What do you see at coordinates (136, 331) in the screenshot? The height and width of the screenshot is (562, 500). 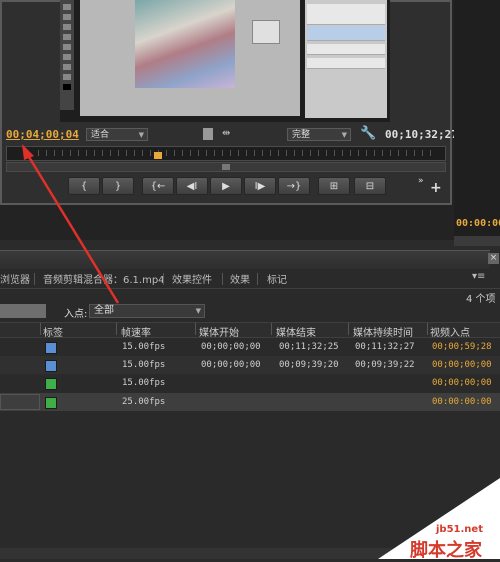 I see `column-header-frame-rate: 帧速率` at bounding box center [136, 331].